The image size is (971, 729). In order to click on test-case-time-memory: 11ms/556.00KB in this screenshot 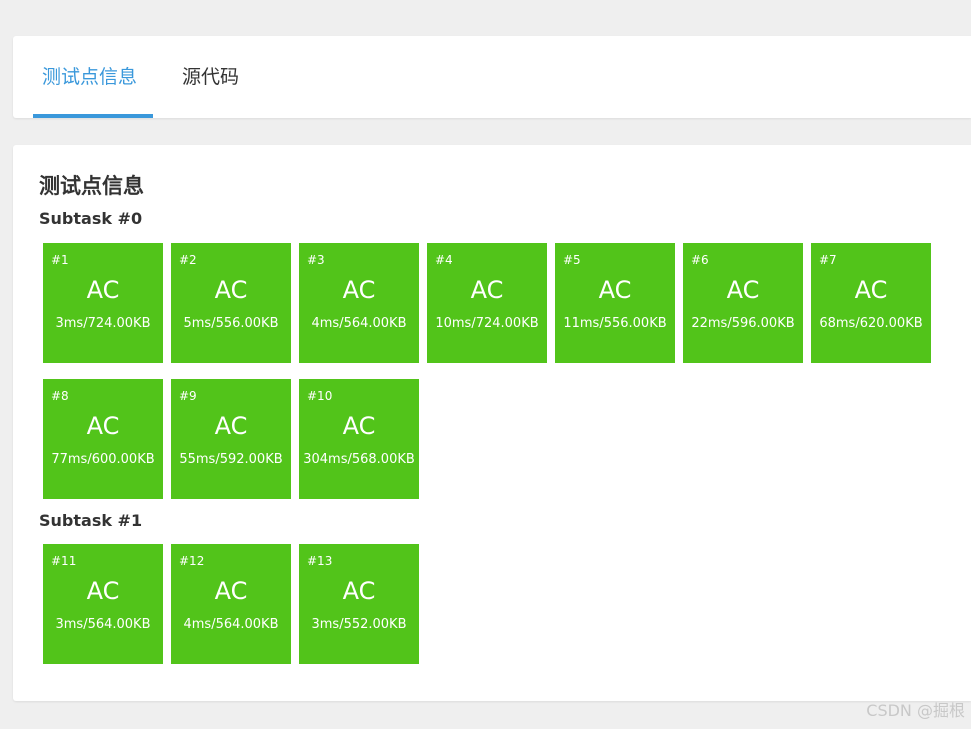, I will do `click(615, 323)`.